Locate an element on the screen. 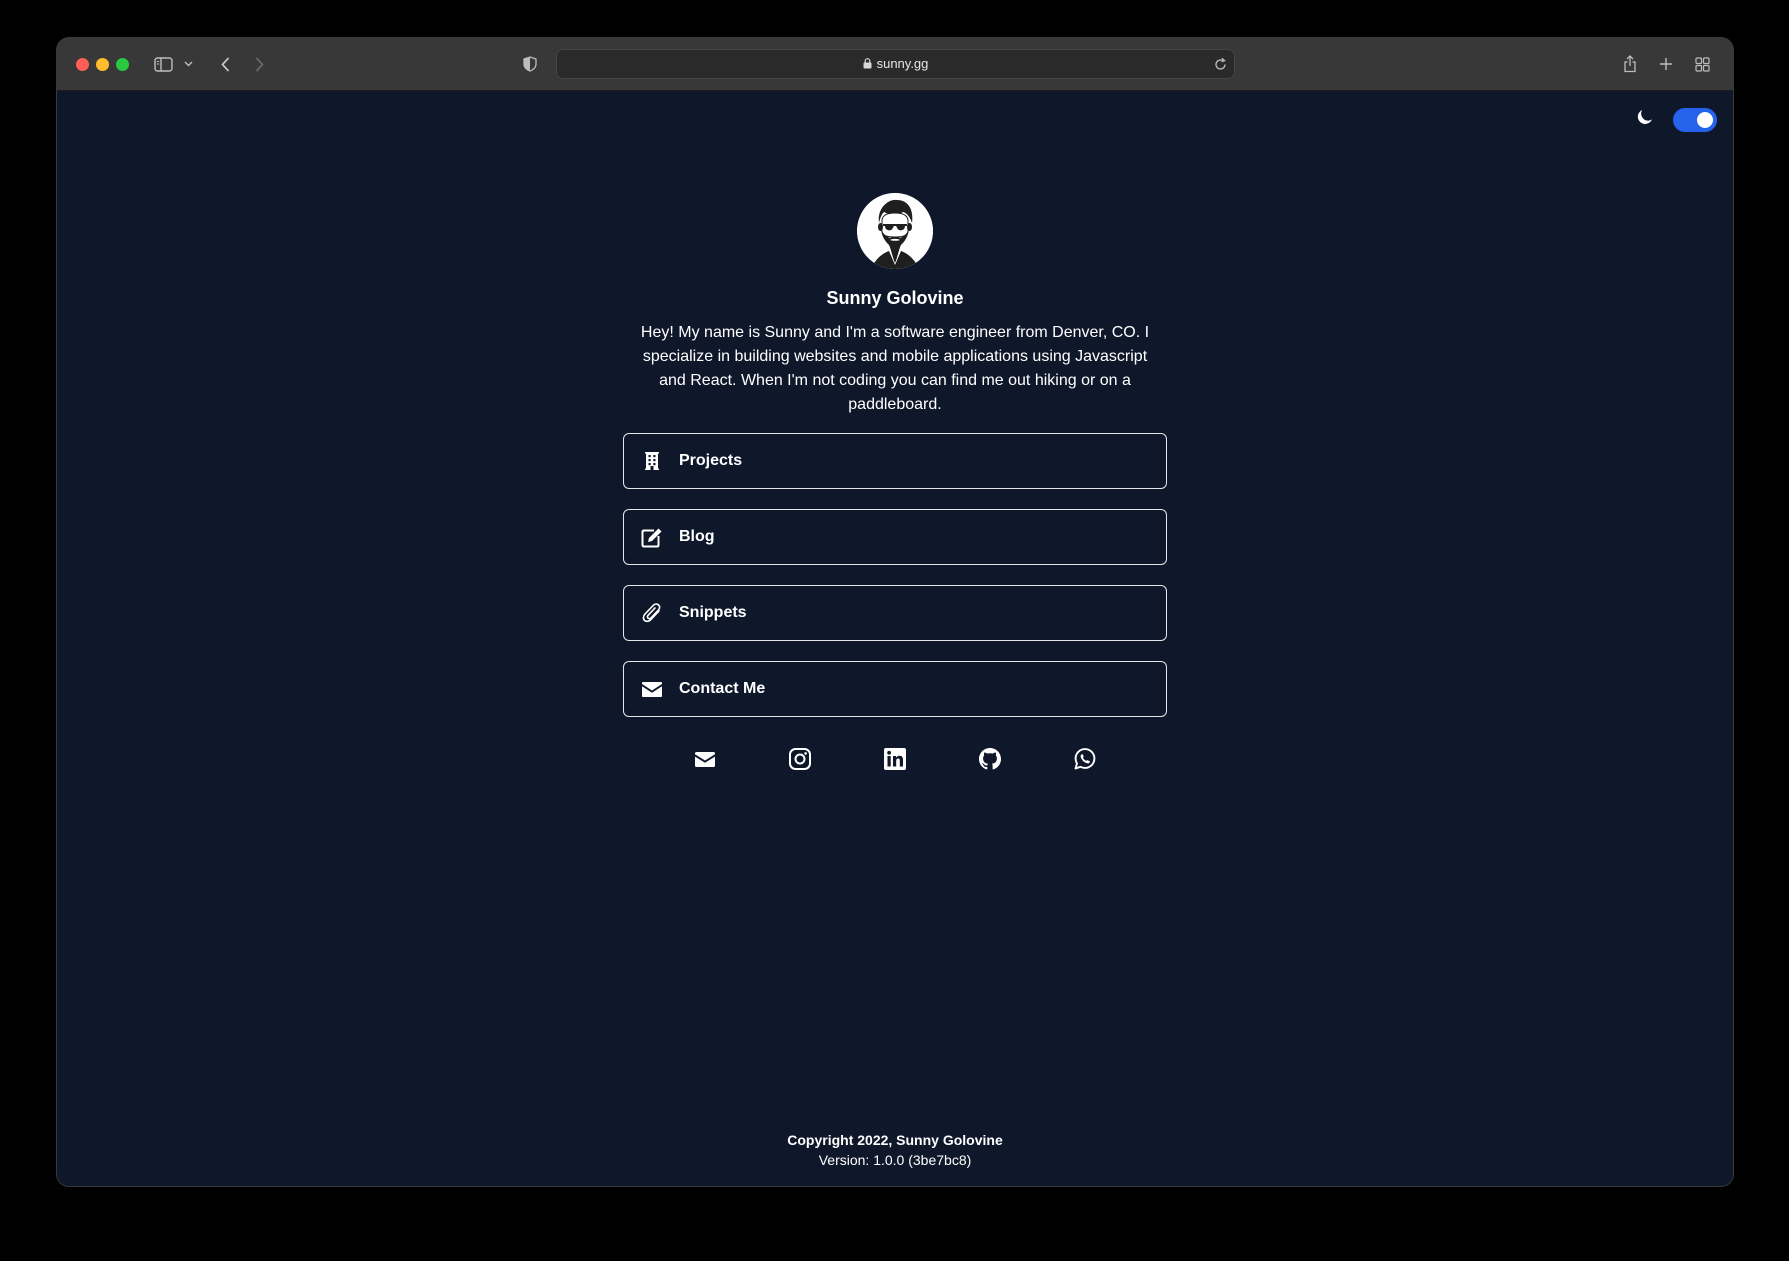 Image resolution: width=1789 pixels, height=1261 pixels. sidebar-icon is located at coordinates (163, 64).